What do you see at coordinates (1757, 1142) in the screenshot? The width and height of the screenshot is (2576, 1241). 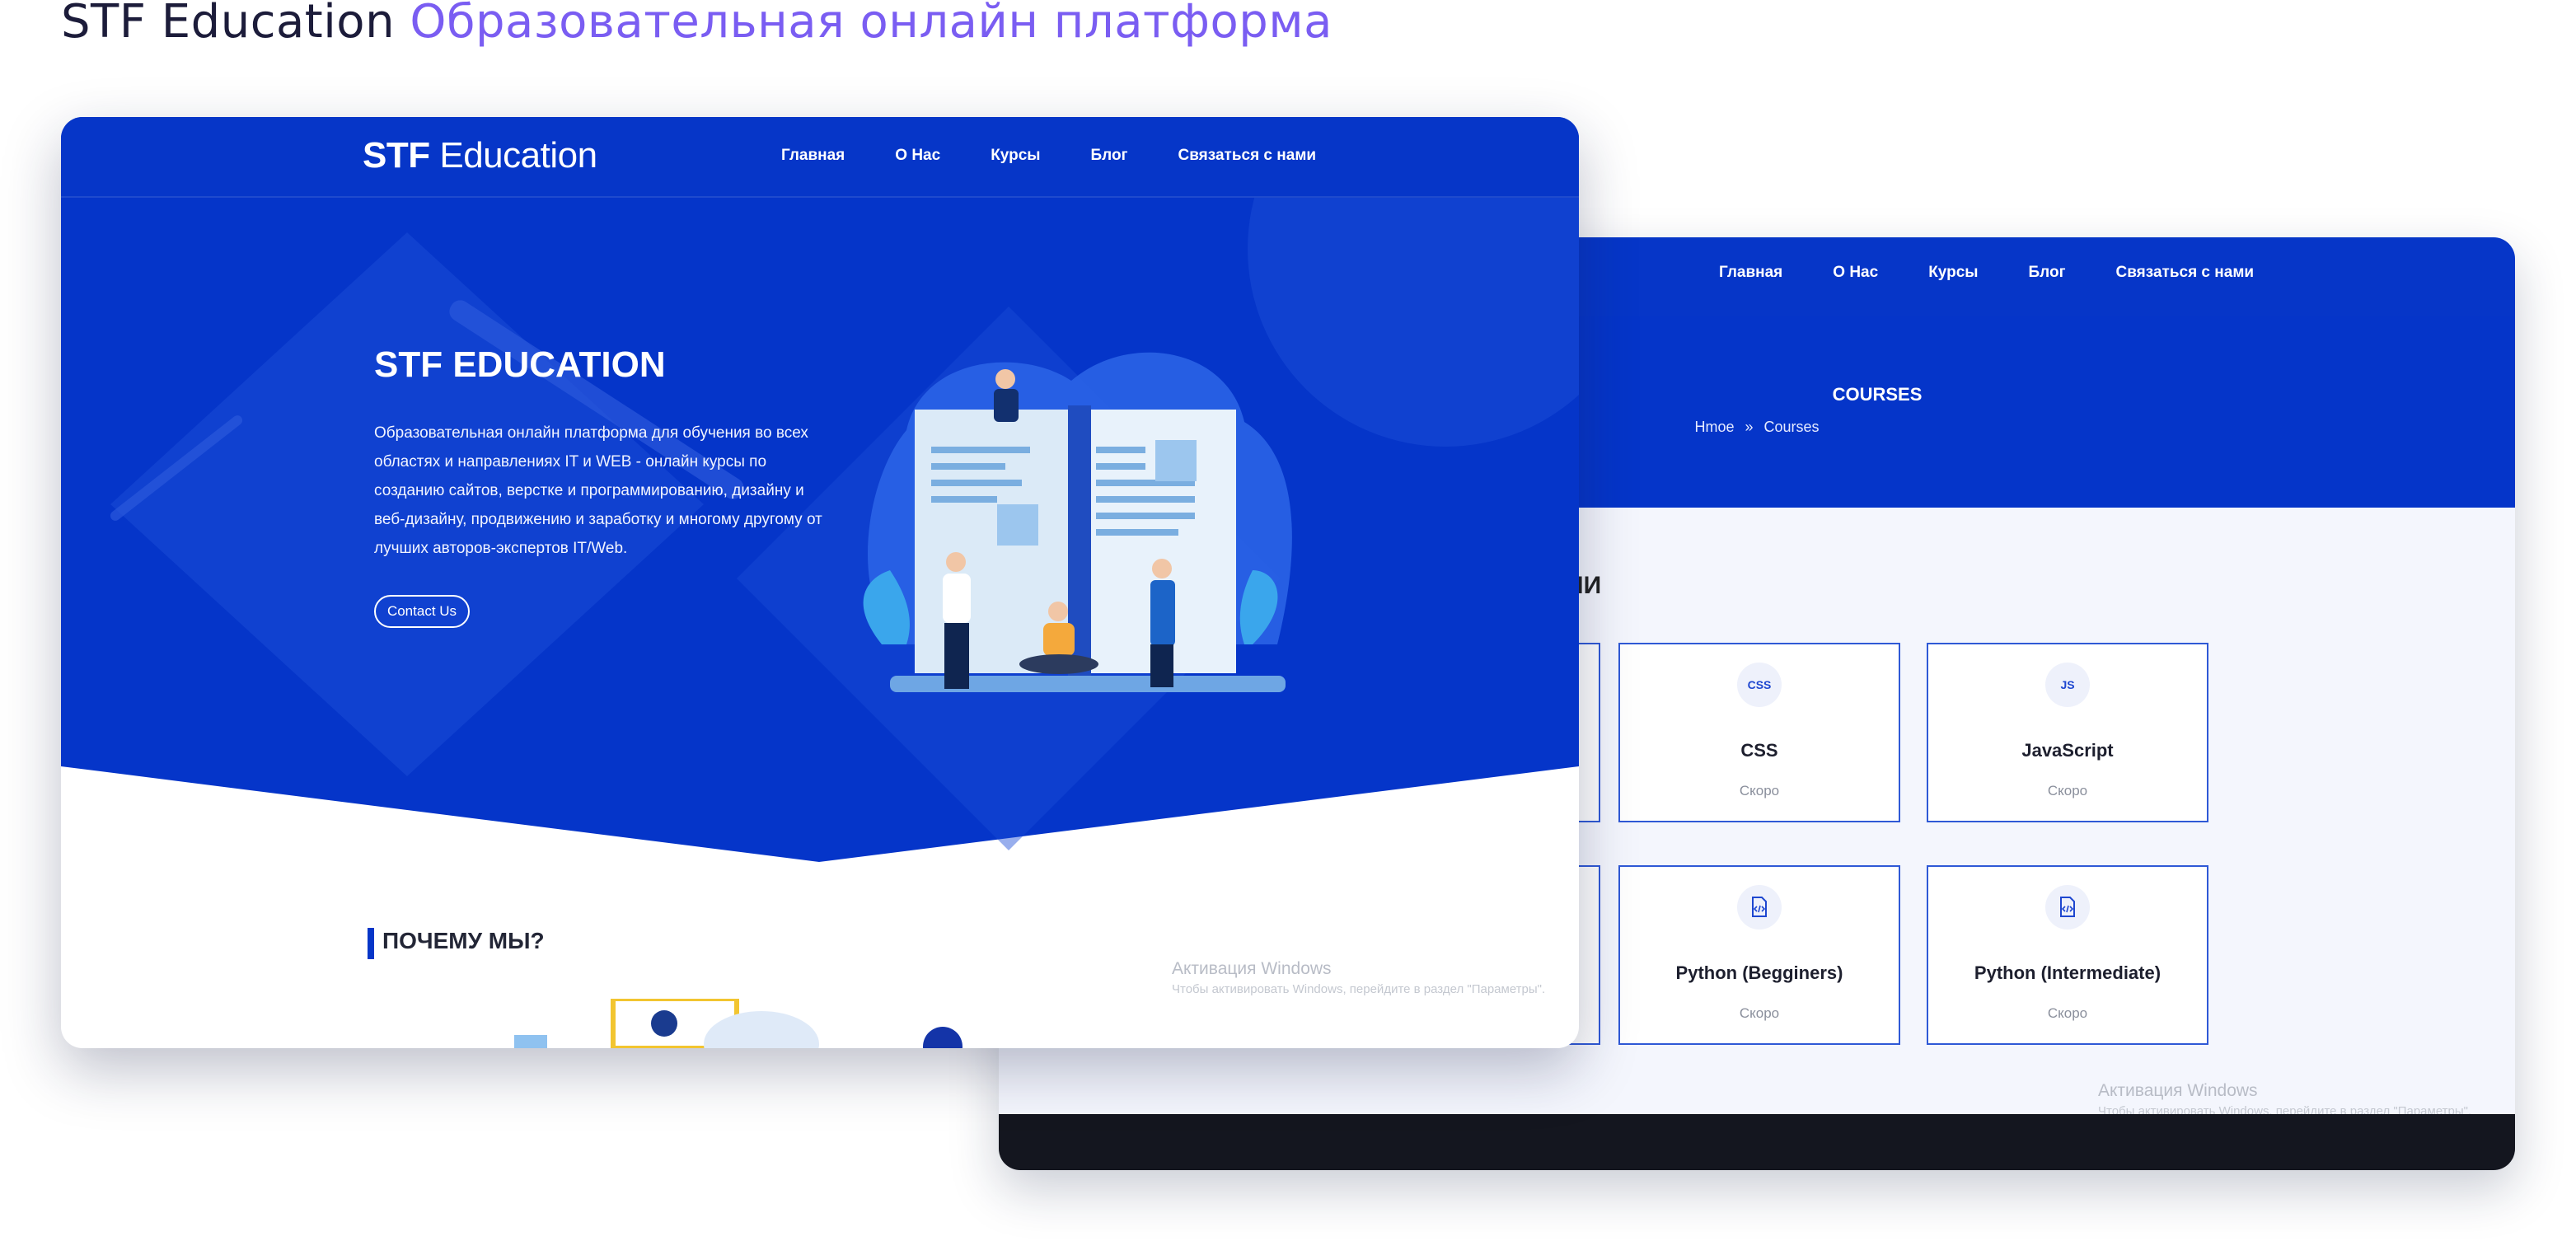 I see `courses-footer` at bounding box center [1757, 1142].